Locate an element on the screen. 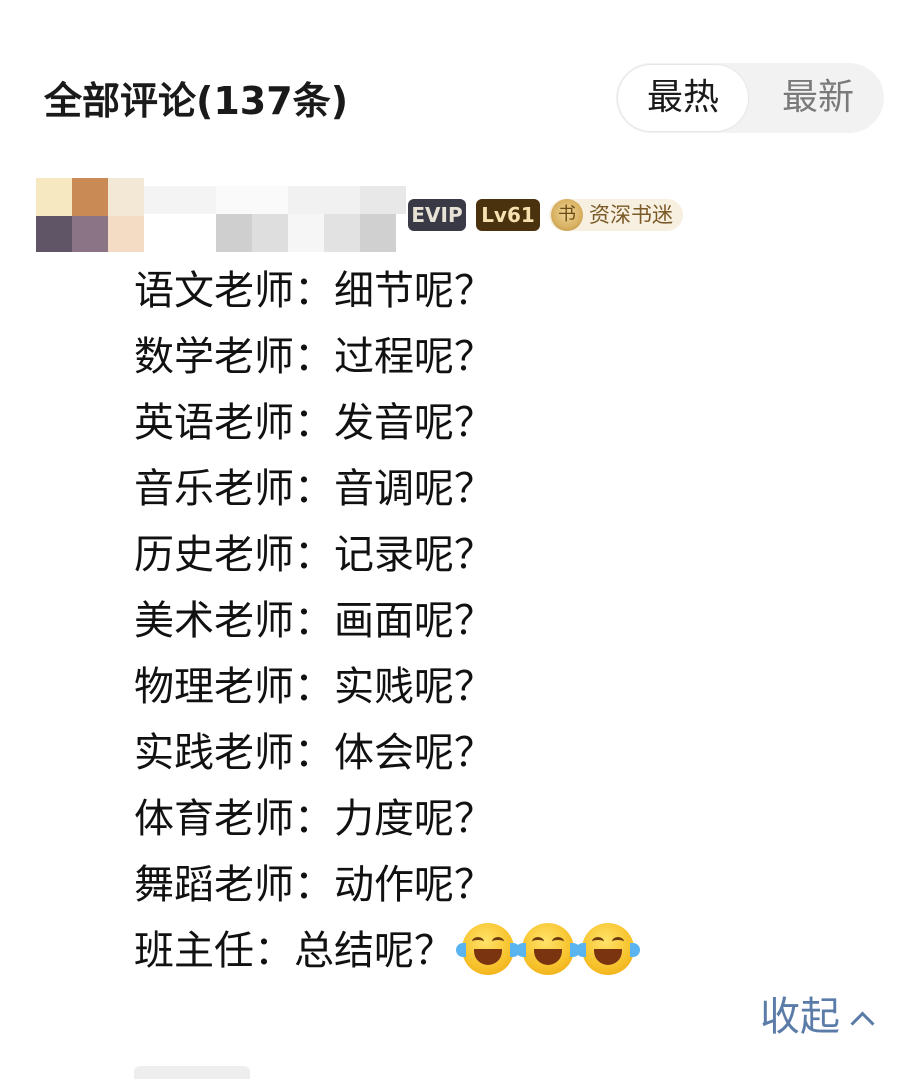  comment-line: 实践老师：体会呢？ is located at coordinates (314, 753).